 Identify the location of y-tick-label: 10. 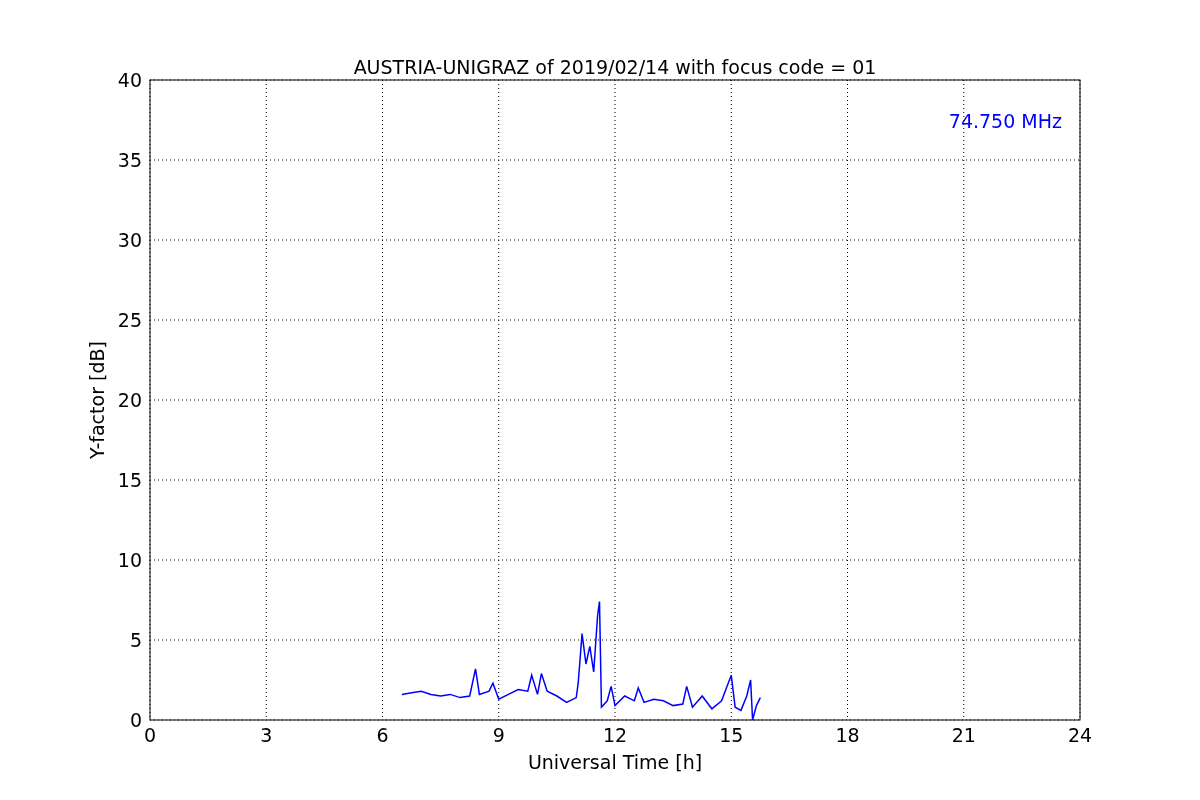
(129, 560).